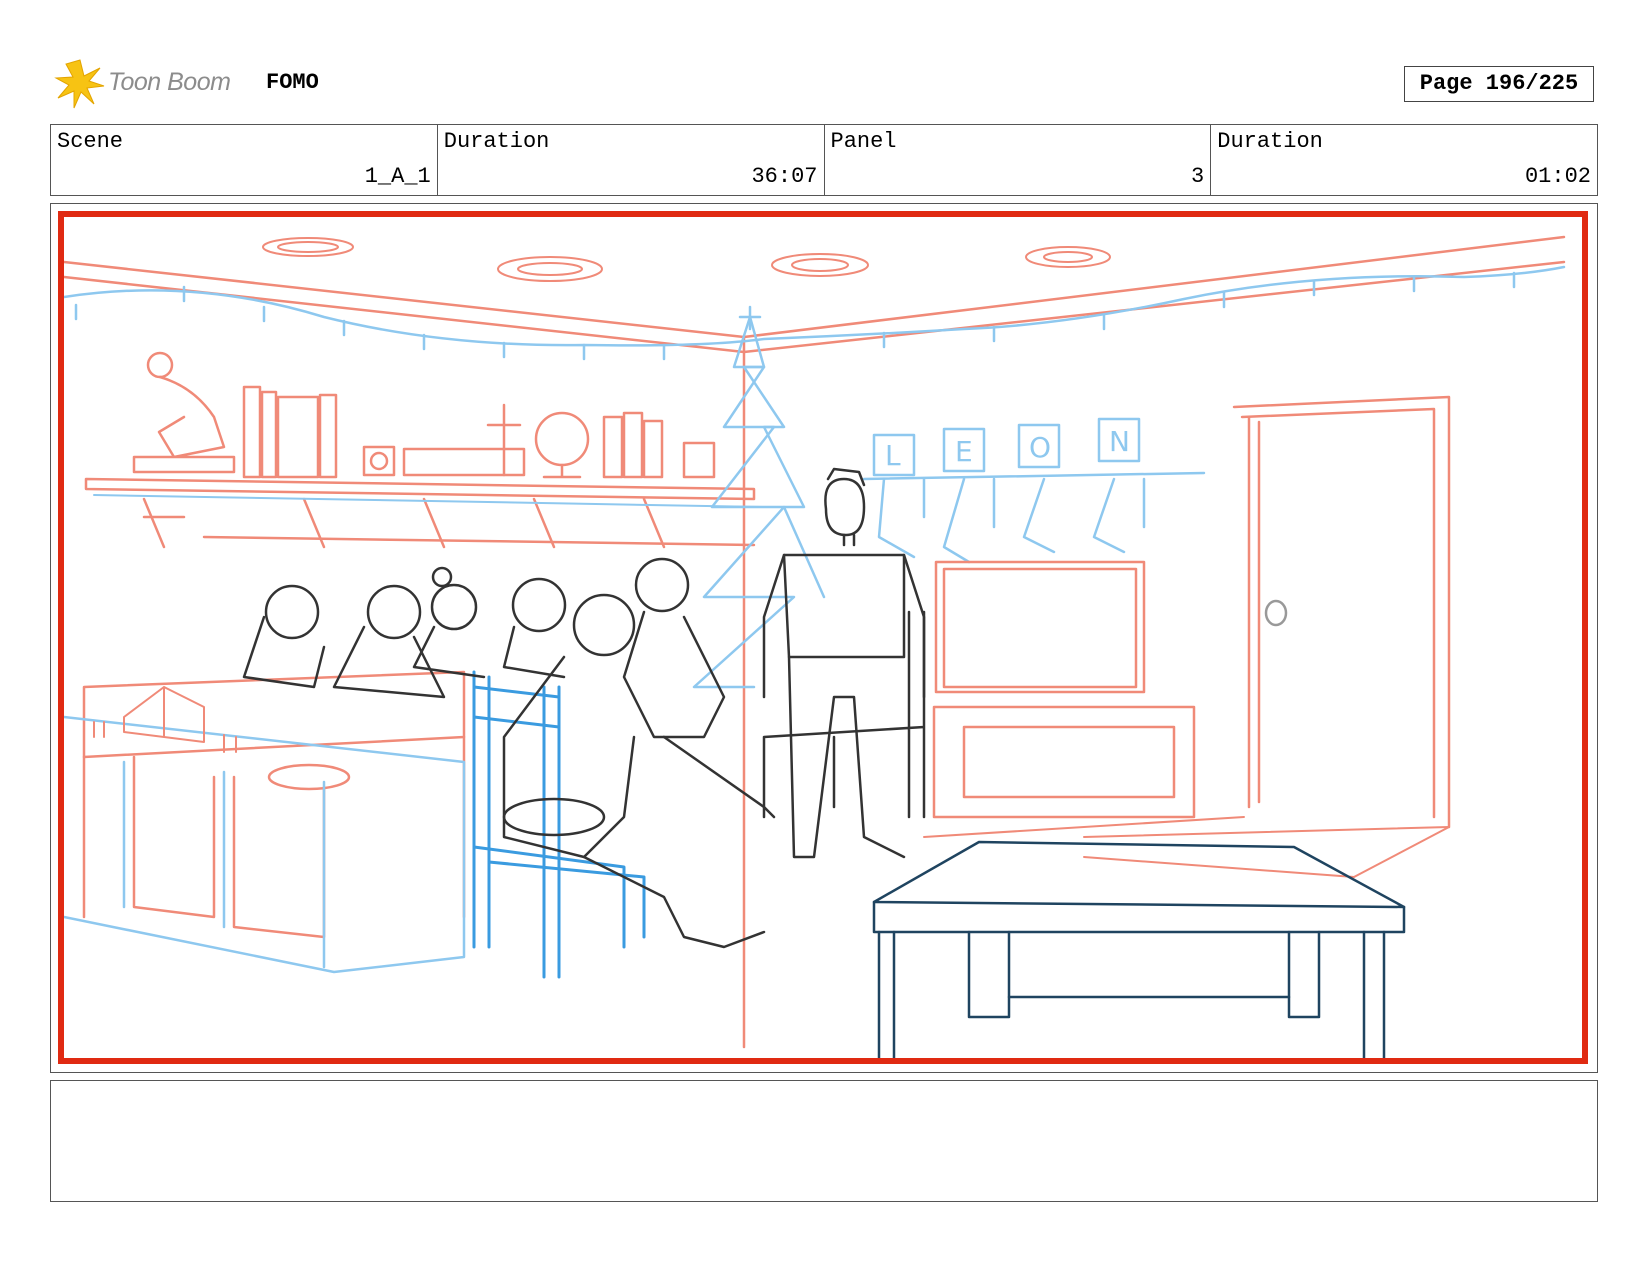 This screenshot has width=1650, height=1275. I want to click on letter-blocks: L E O N, so click(1034, 449).